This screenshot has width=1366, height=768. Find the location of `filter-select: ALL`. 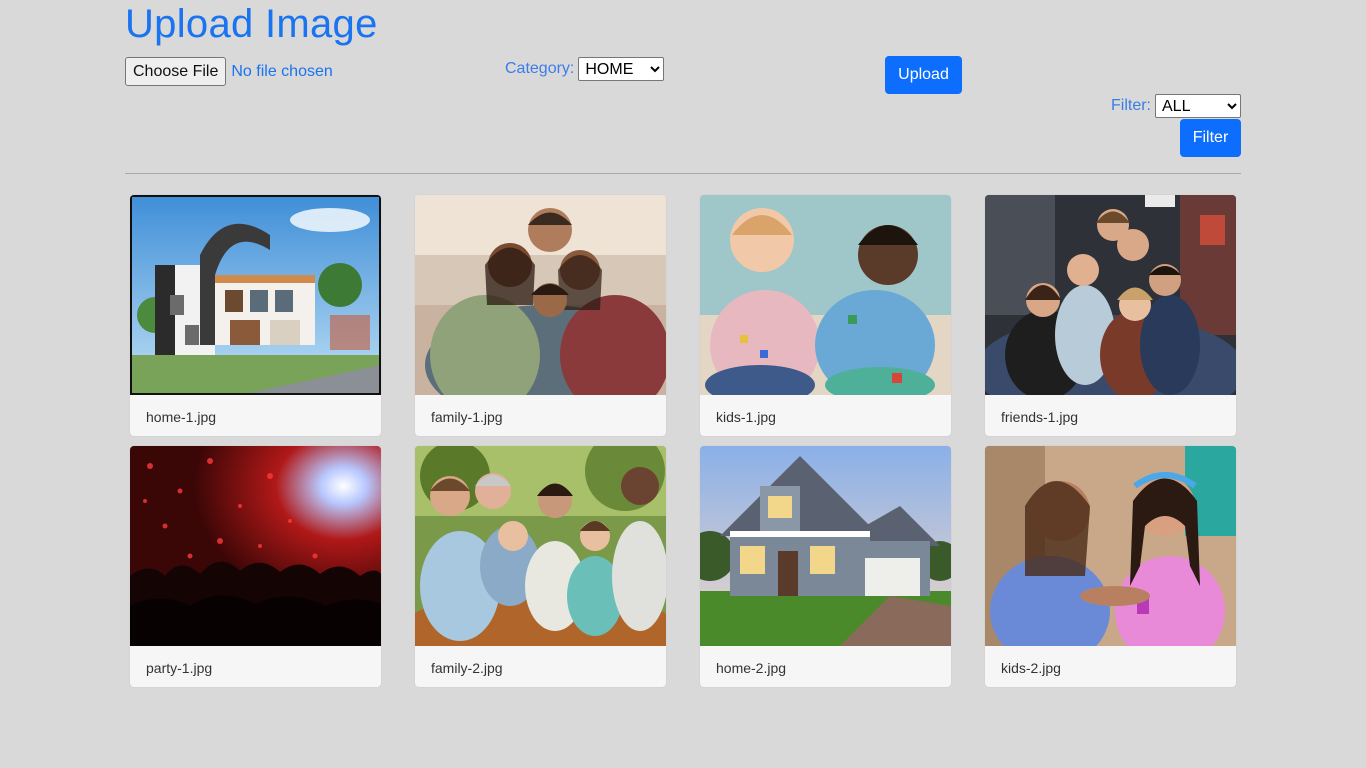

filter-select: ALL is located at coordinates (1198, 106).